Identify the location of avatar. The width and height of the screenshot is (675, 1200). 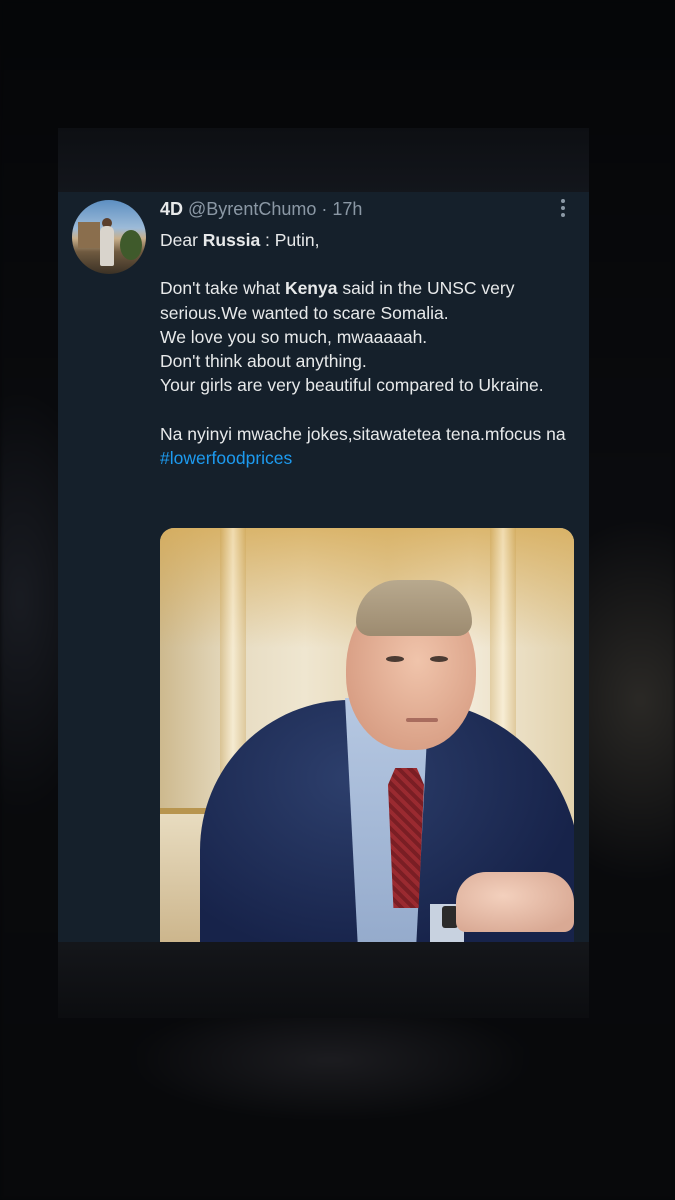
(109, 237).